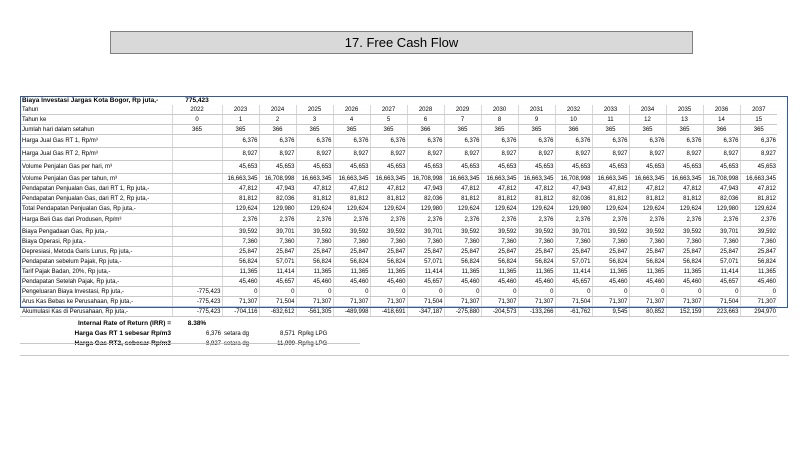 Image resolution: width=800 pixels, height=450 pixels. Describe the element at coordinates (314, 311) in the screenshot. I see `table-cell: -561,305` at that location.